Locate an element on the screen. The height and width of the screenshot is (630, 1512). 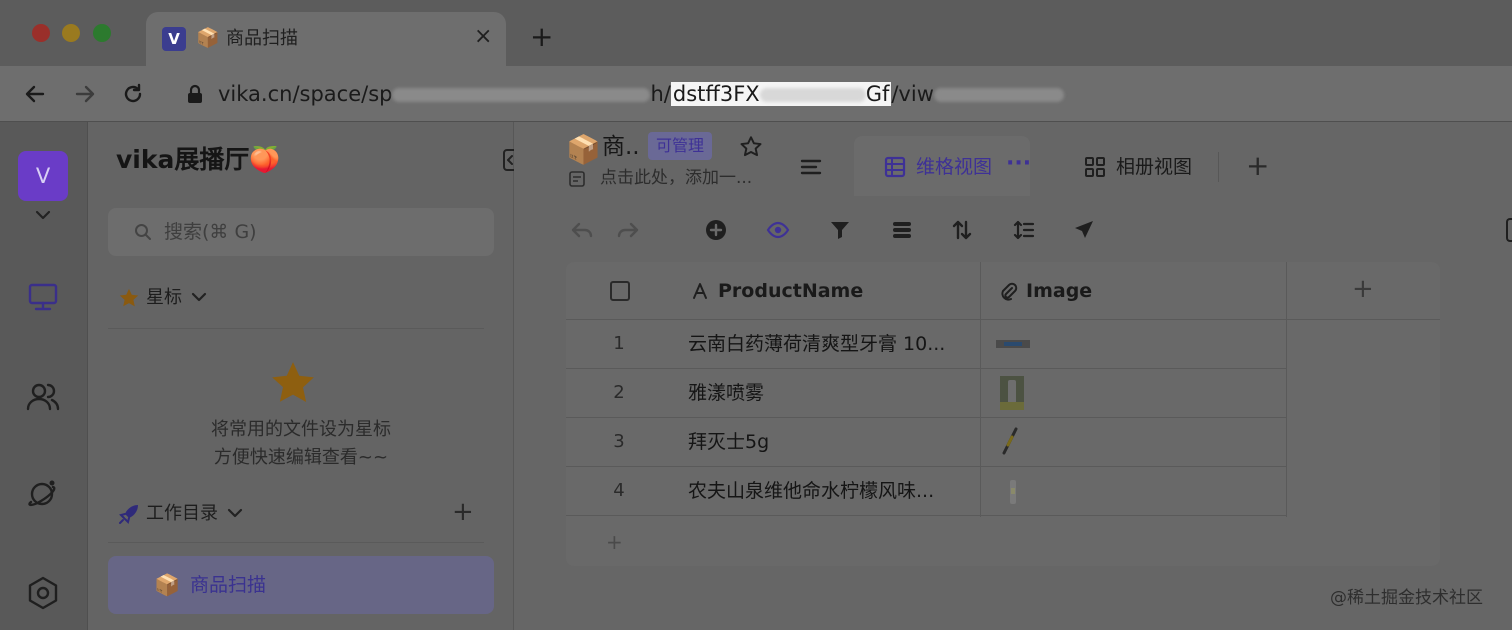
share-send-icon is located at coordinates (1084, 230).